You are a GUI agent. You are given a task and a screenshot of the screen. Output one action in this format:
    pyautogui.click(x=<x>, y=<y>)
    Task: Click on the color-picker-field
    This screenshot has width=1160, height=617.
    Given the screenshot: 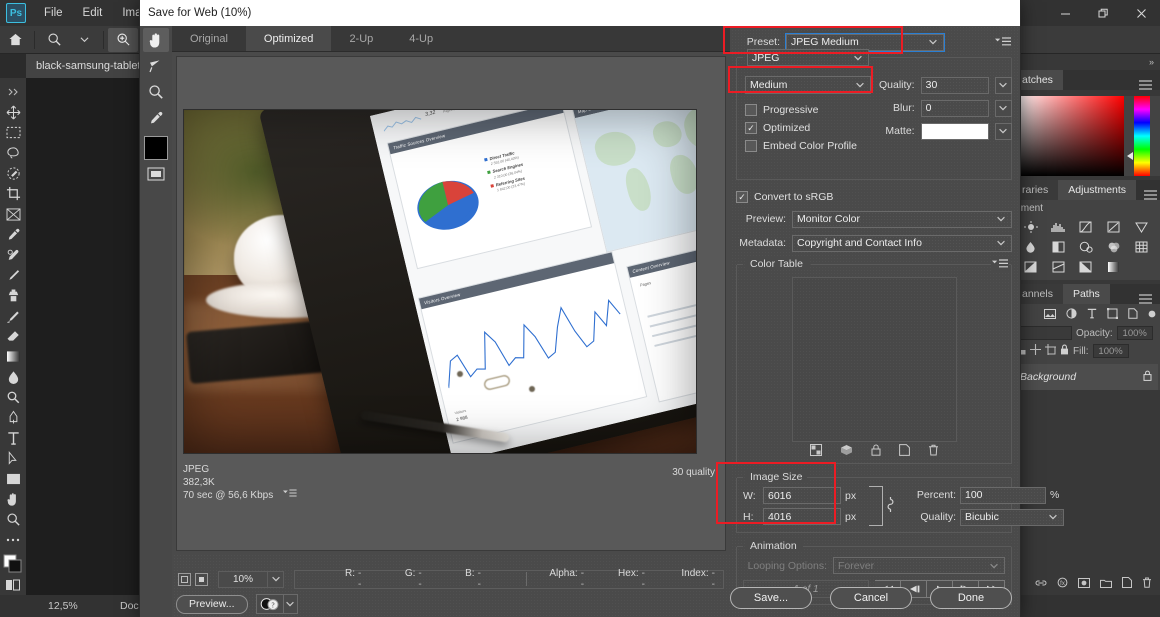 What is the action you would take?
    pyautogui.click(x=1084, y=136)
    